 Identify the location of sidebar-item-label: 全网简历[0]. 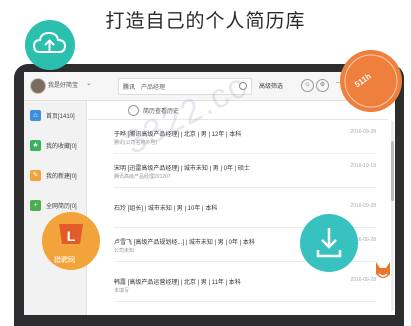
(61, 207).